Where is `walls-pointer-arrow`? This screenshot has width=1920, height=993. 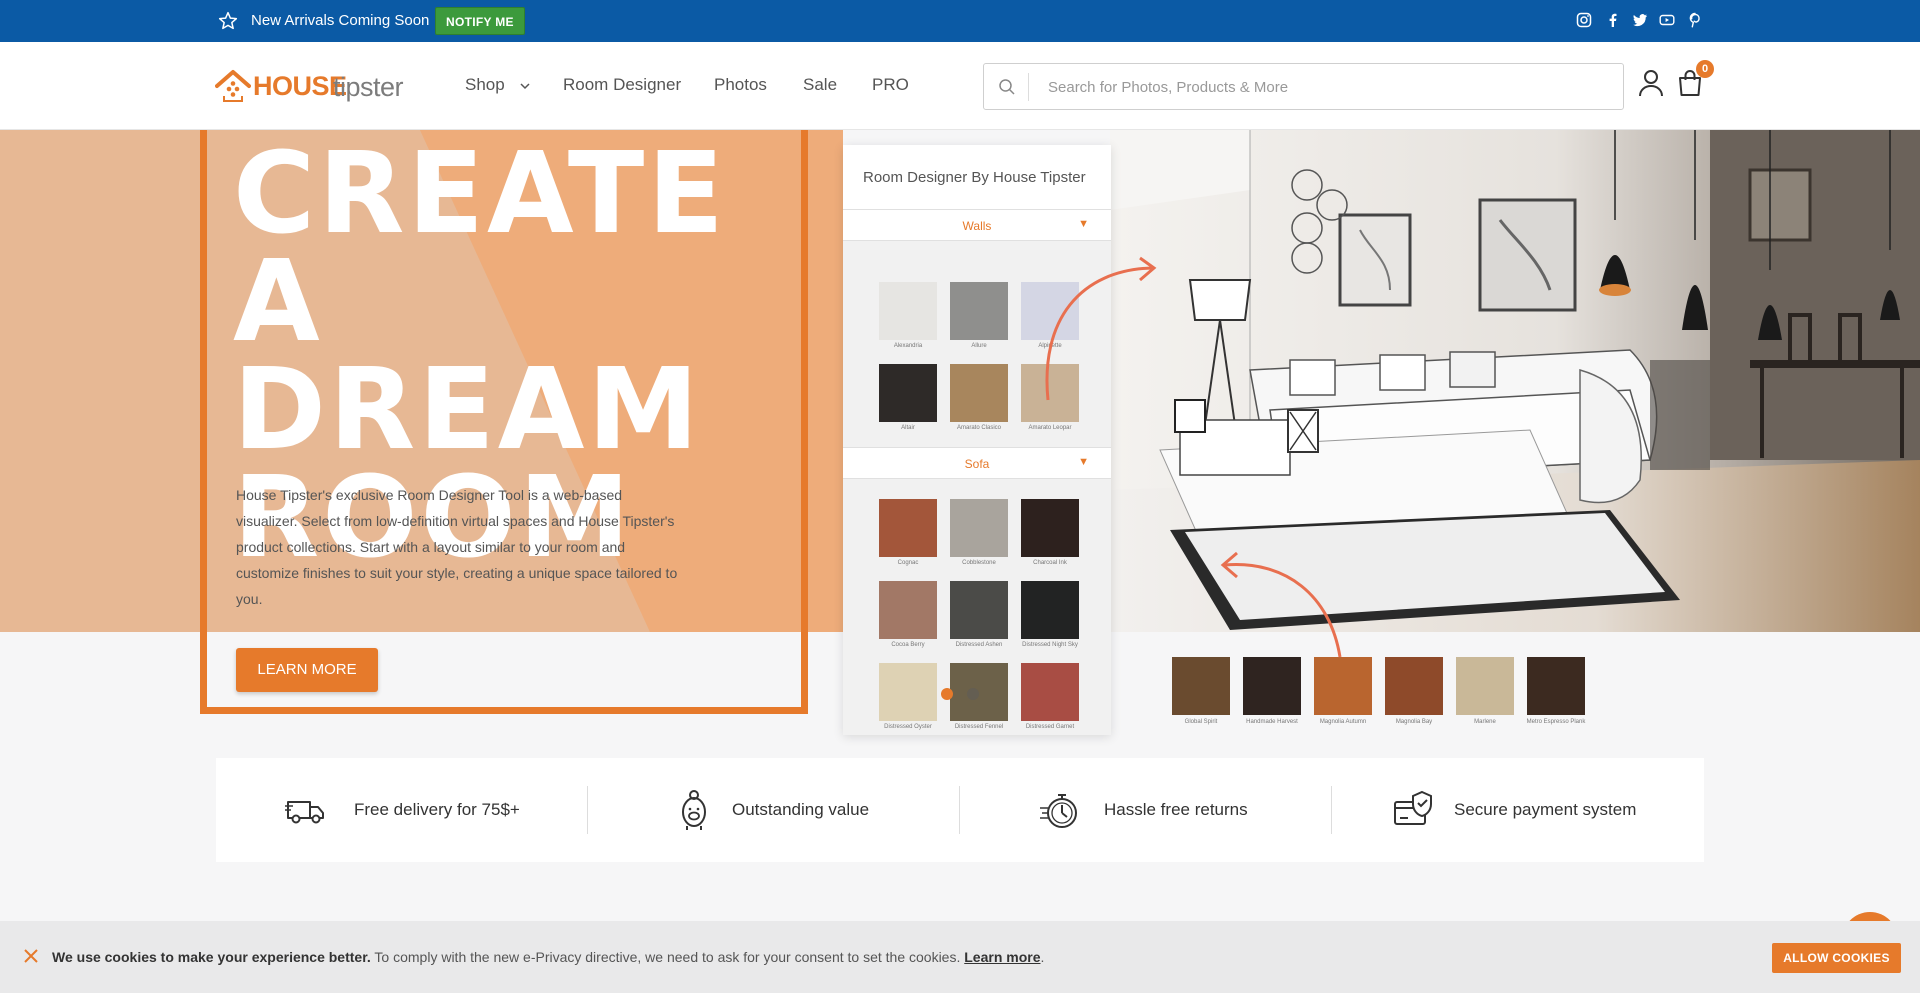 walls-pointer-arrow is located at coordinates (1101, 328).